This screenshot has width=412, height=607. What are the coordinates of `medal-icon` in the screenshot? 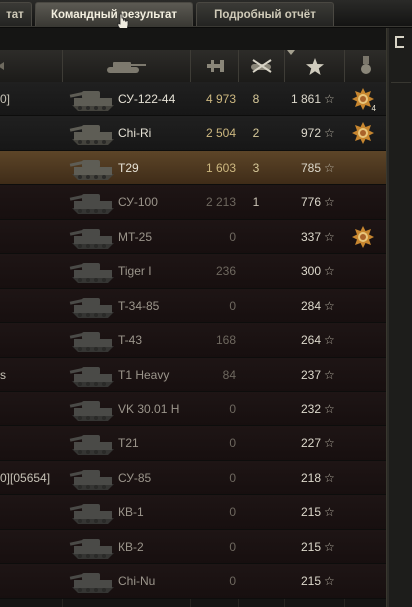 It's located at (366, 65).